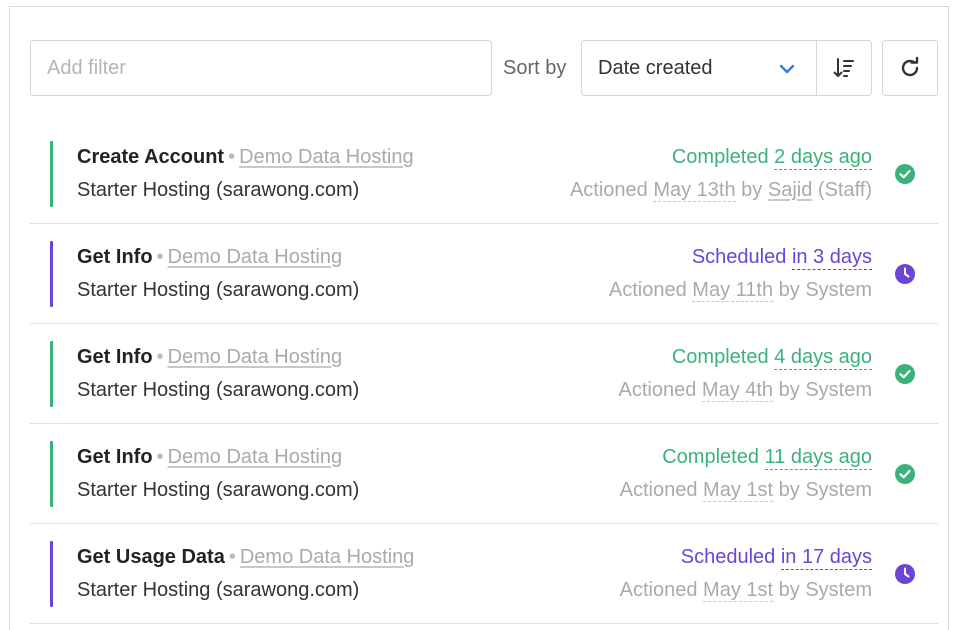 The image size is (964, 630). I want to click on item-title: Get Usage Data • Demo Data Hosting, so click(245, 557).